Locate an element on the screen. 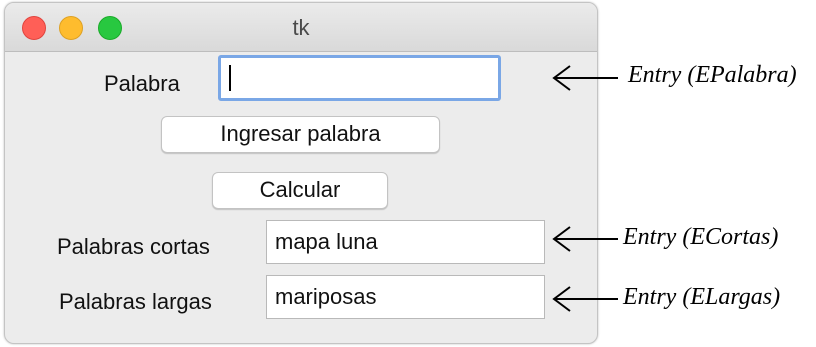 The height and width of the screenshot is (347, 816). text-caret is located at coordinates (230, 78).